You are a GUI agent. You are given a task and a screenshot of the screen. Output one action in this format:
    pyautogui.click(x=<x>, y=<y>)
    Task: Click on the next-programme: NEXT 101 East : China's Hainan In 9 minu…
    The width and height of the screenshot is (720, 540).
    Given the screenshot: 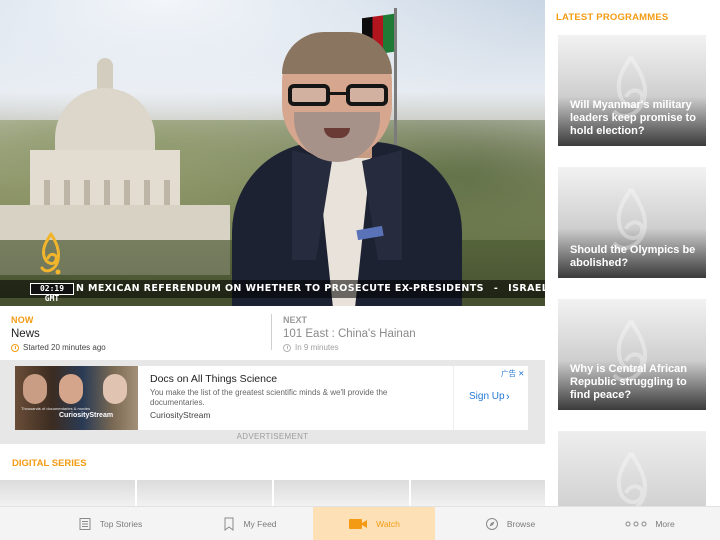 What is the action you would take?
    pyautogui.click(x=349, y=333)
    